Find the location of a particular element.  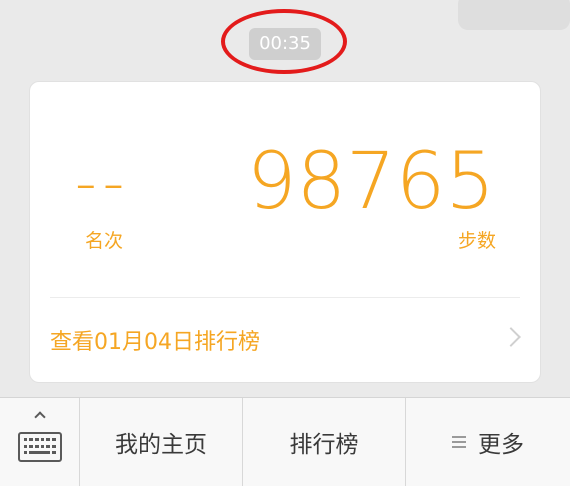

hamburger-icon is located at coordinates (459, 442).